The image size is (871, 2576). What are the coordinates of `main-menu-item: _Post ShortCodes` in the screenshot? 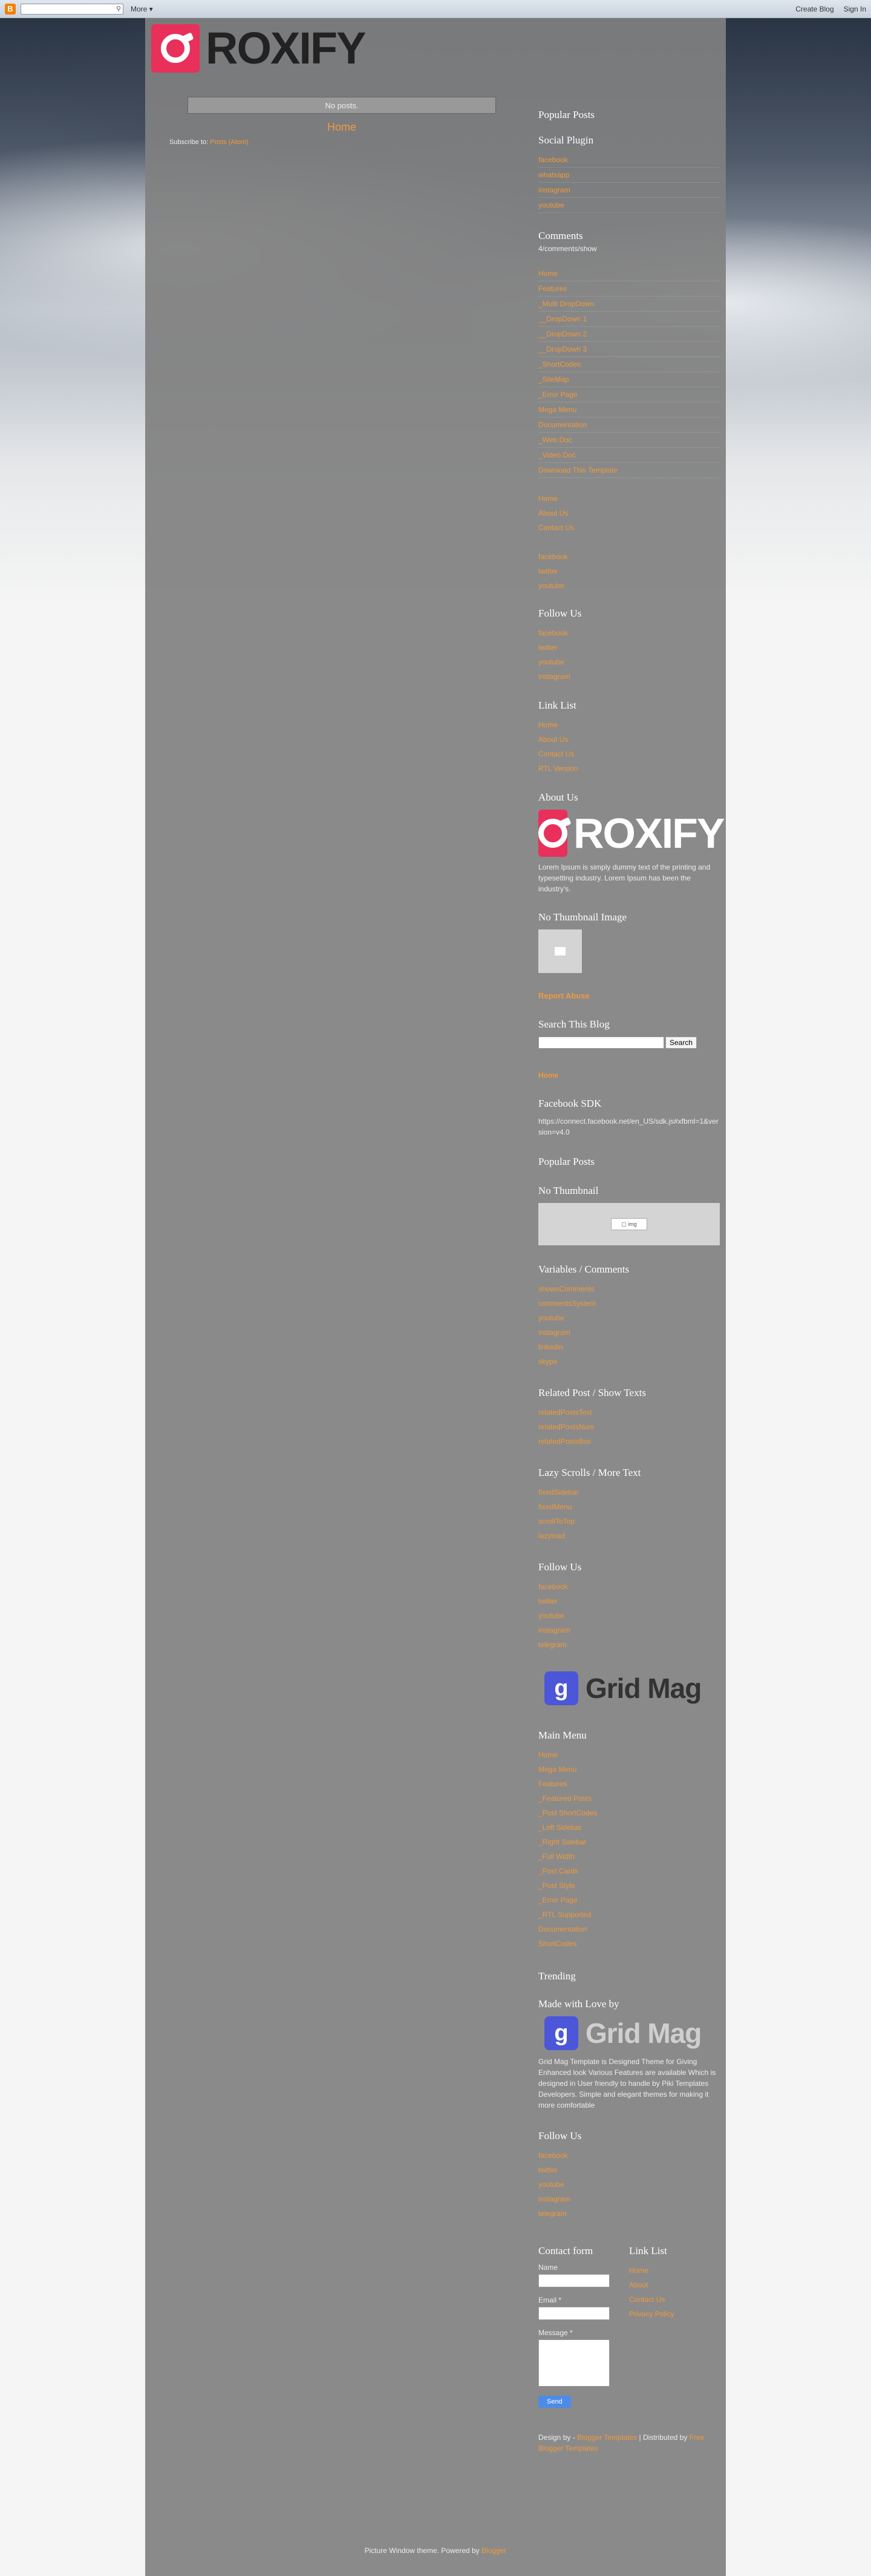 It's located at (567, 1813).